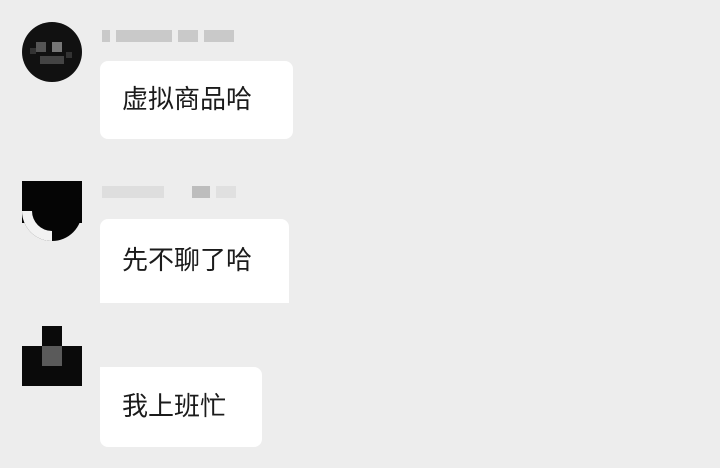  What do you see at coordinates (174, 407) in the screenshot?
I see `message-text: 我上班忙` at bounding box center [174, 407].